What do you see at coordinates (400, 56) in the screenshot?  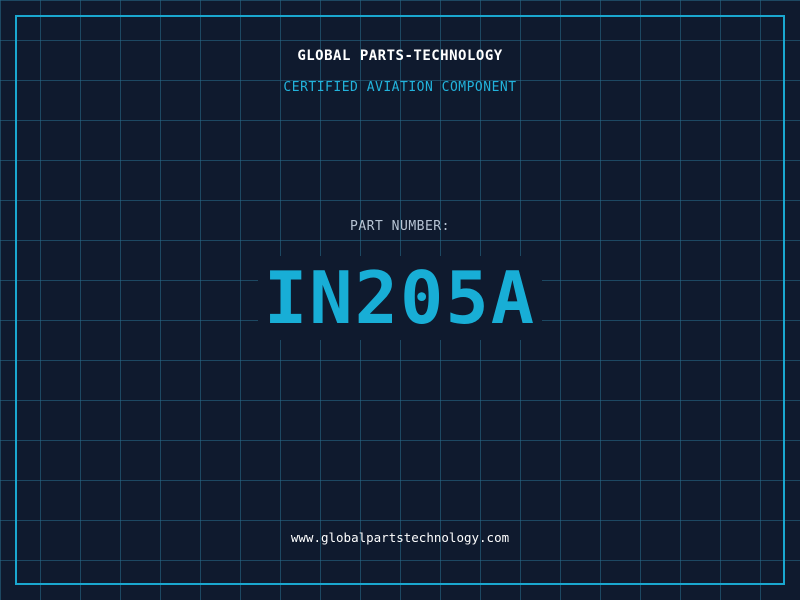 I see `company-name: GLOBAL PARTS-TECHNOLOGY` at bounding box center [400, 56].